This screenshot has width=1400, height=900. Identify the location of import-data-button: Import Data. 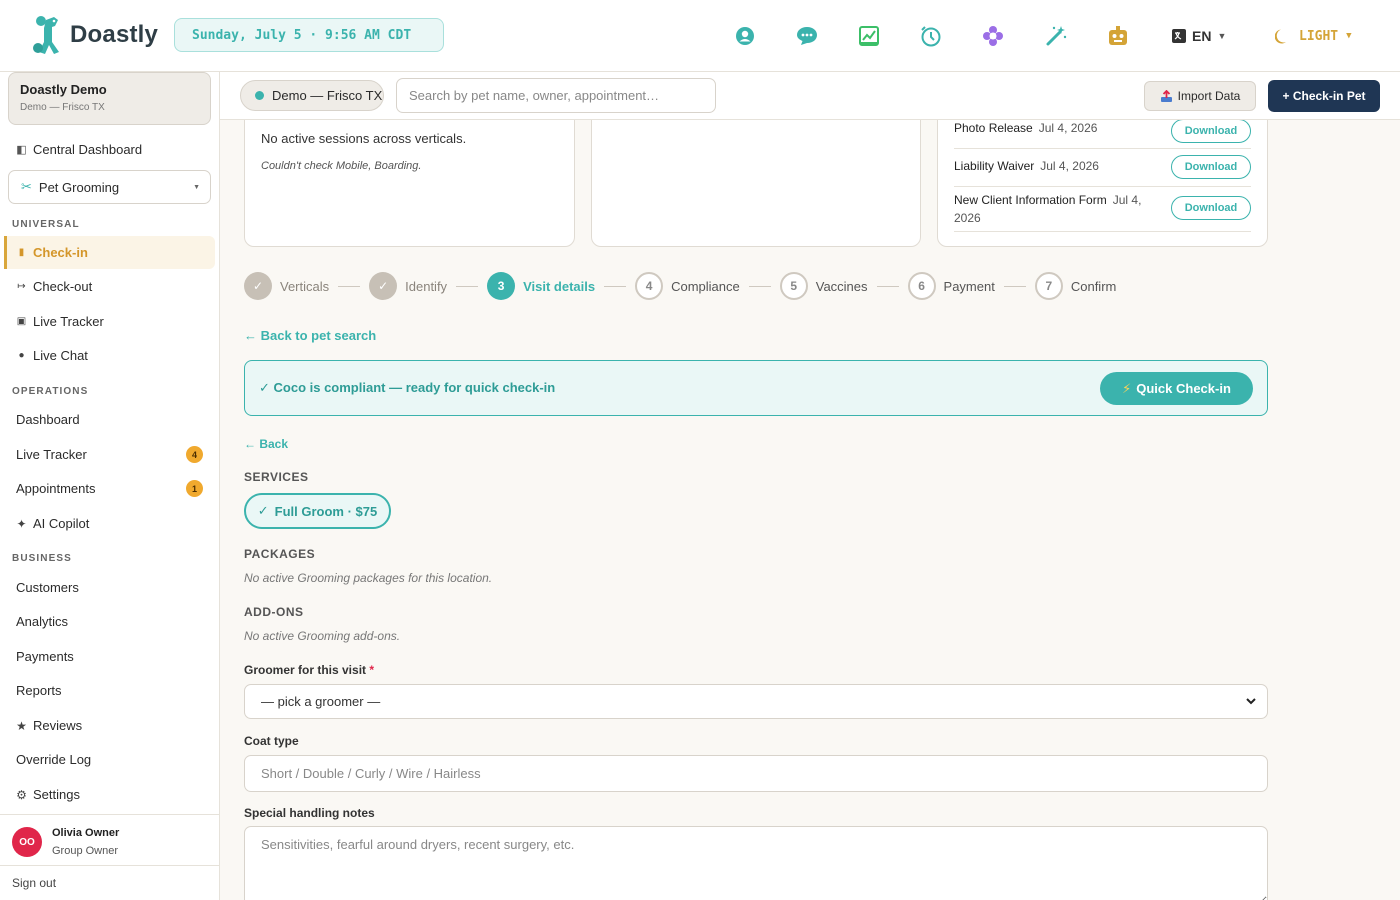
(1200, 96).